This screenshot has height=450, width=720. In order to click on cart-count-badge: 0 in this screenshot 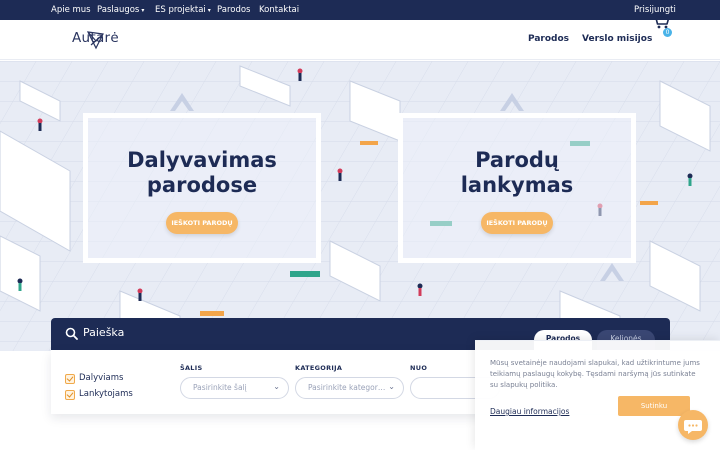, I will do `click(667, 32)`.